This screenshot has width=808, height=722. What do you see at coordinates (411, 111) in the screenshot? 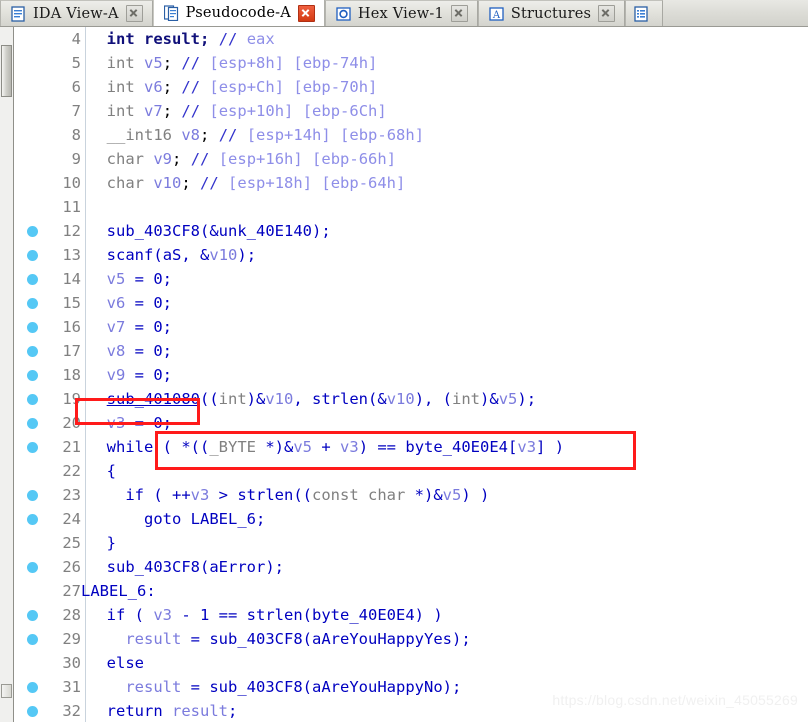
I see `code-line: 7 int v7; // [esp+10h] [ebp-6Ch]` at bounding box center [411, 111].